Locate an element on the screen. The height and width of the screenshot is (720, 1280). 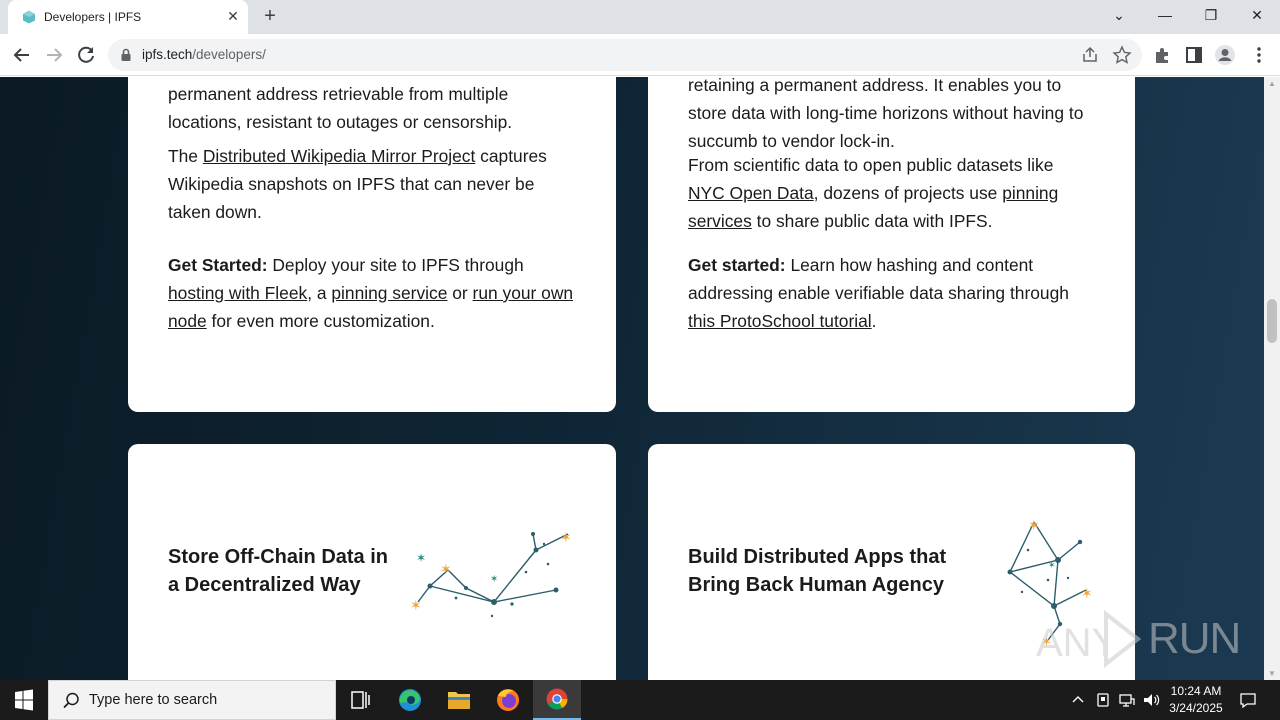
profile-avatar-icon is located at coordinates (1225, 55).